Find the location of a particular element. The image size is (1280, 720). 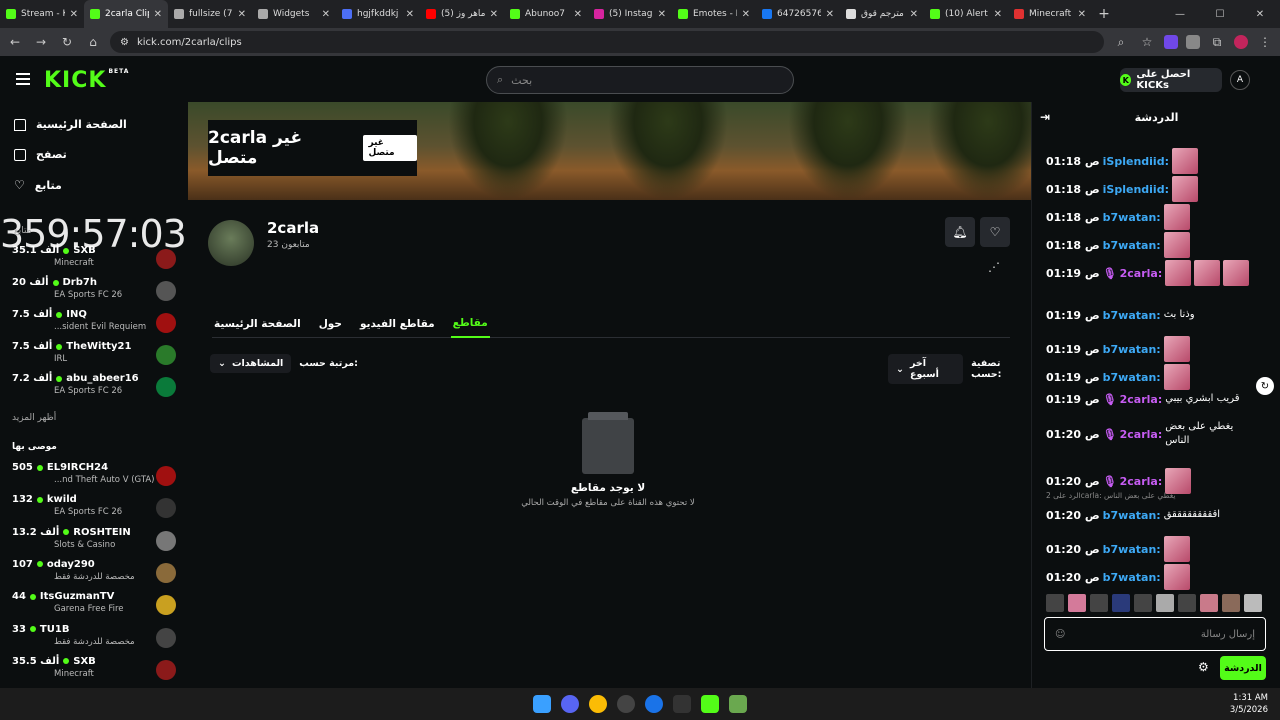

url-field: ⚙ kick.com/2carla/clips is located at coordinates (607, 42).